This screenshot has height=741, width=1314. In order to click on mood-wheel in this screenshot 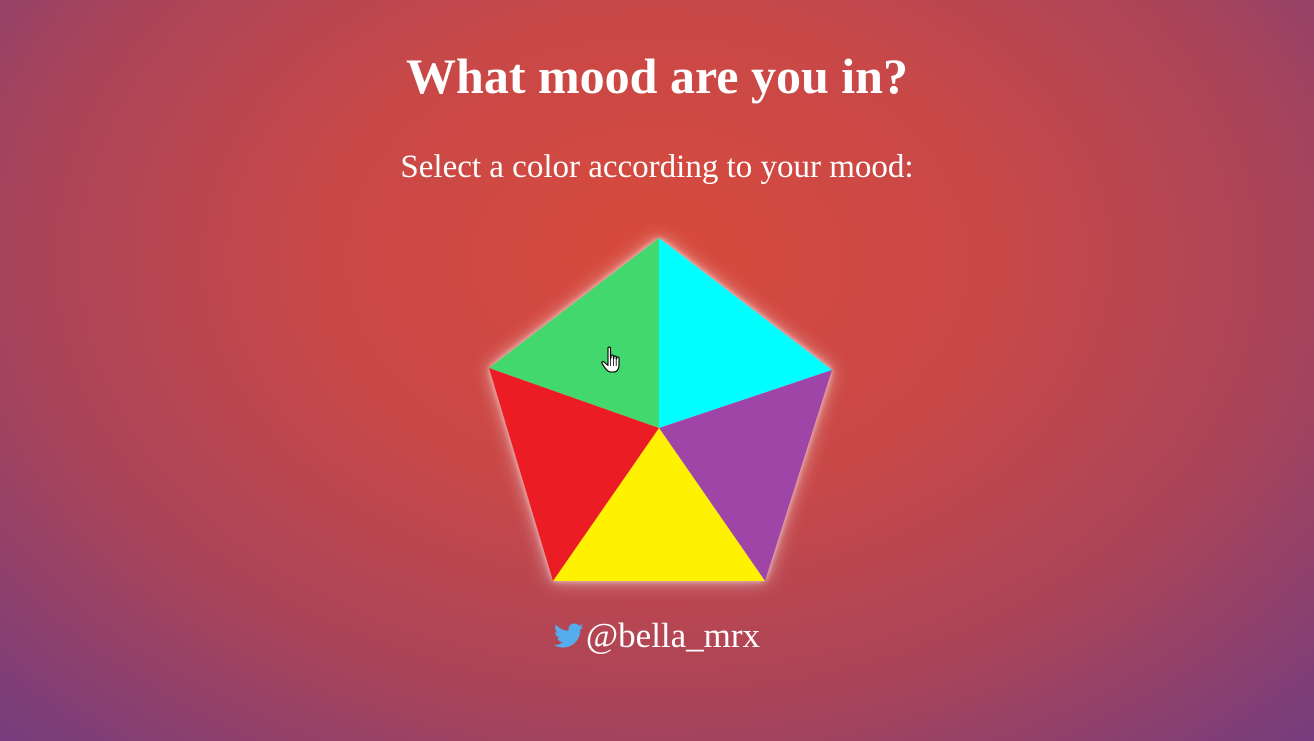, I will do `click(660, 410)`.